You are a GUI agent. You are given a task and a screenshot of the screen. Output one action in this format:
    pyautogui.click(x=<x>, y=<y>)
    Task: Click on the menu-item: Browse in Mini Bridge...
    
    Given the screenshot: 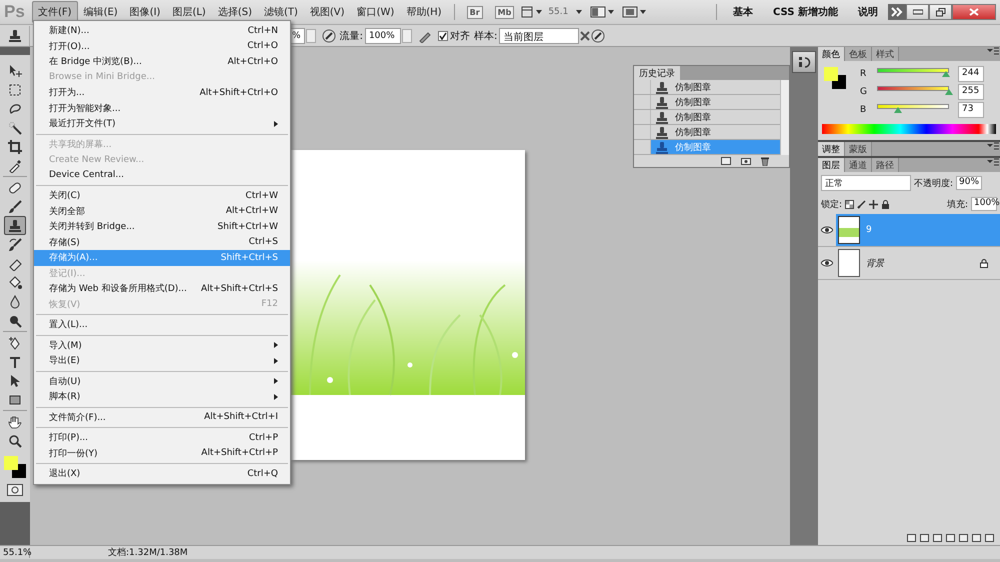 What is the action you would take?
    pyautogui.click(x=102, y=77)
    